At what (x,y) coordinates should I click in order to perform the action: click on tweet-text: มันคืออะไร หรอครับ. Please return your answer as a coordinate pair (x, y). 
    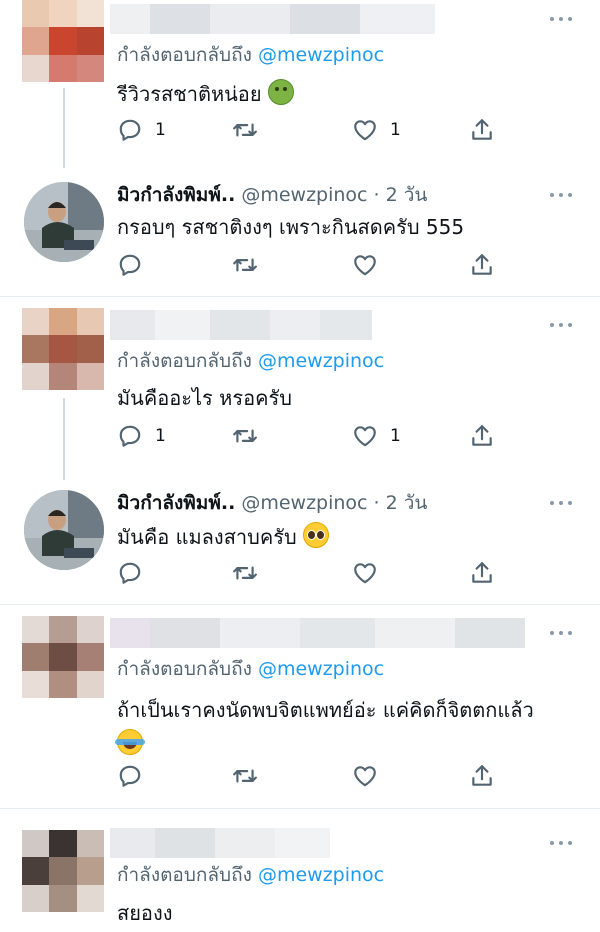
    Looking at the image, I should click on (204, 398).